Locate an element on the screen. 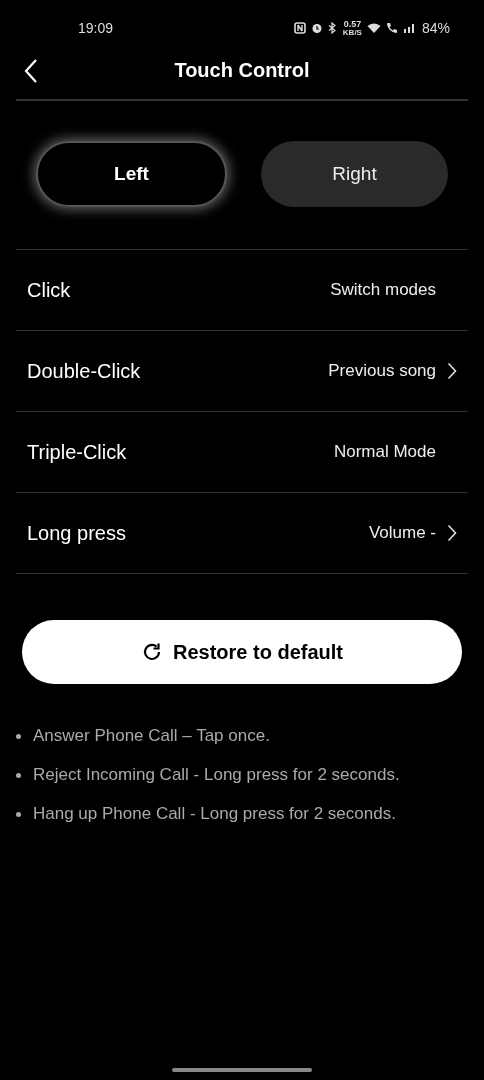 The height and width of the screenshot is (1080, 484). note-text: Reject Incoming Call - Long press for 2 seconds. is located at coordinates (216, 775).